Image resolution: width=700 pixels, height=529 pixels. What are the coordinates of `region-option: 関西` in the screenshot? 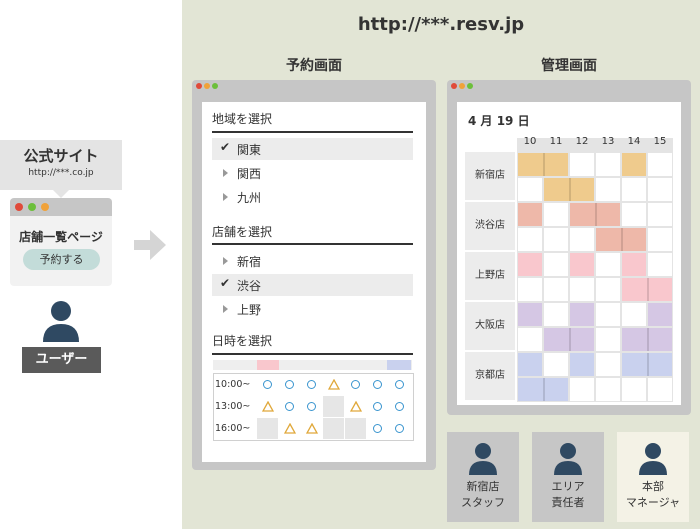 It's located at (312, 173).